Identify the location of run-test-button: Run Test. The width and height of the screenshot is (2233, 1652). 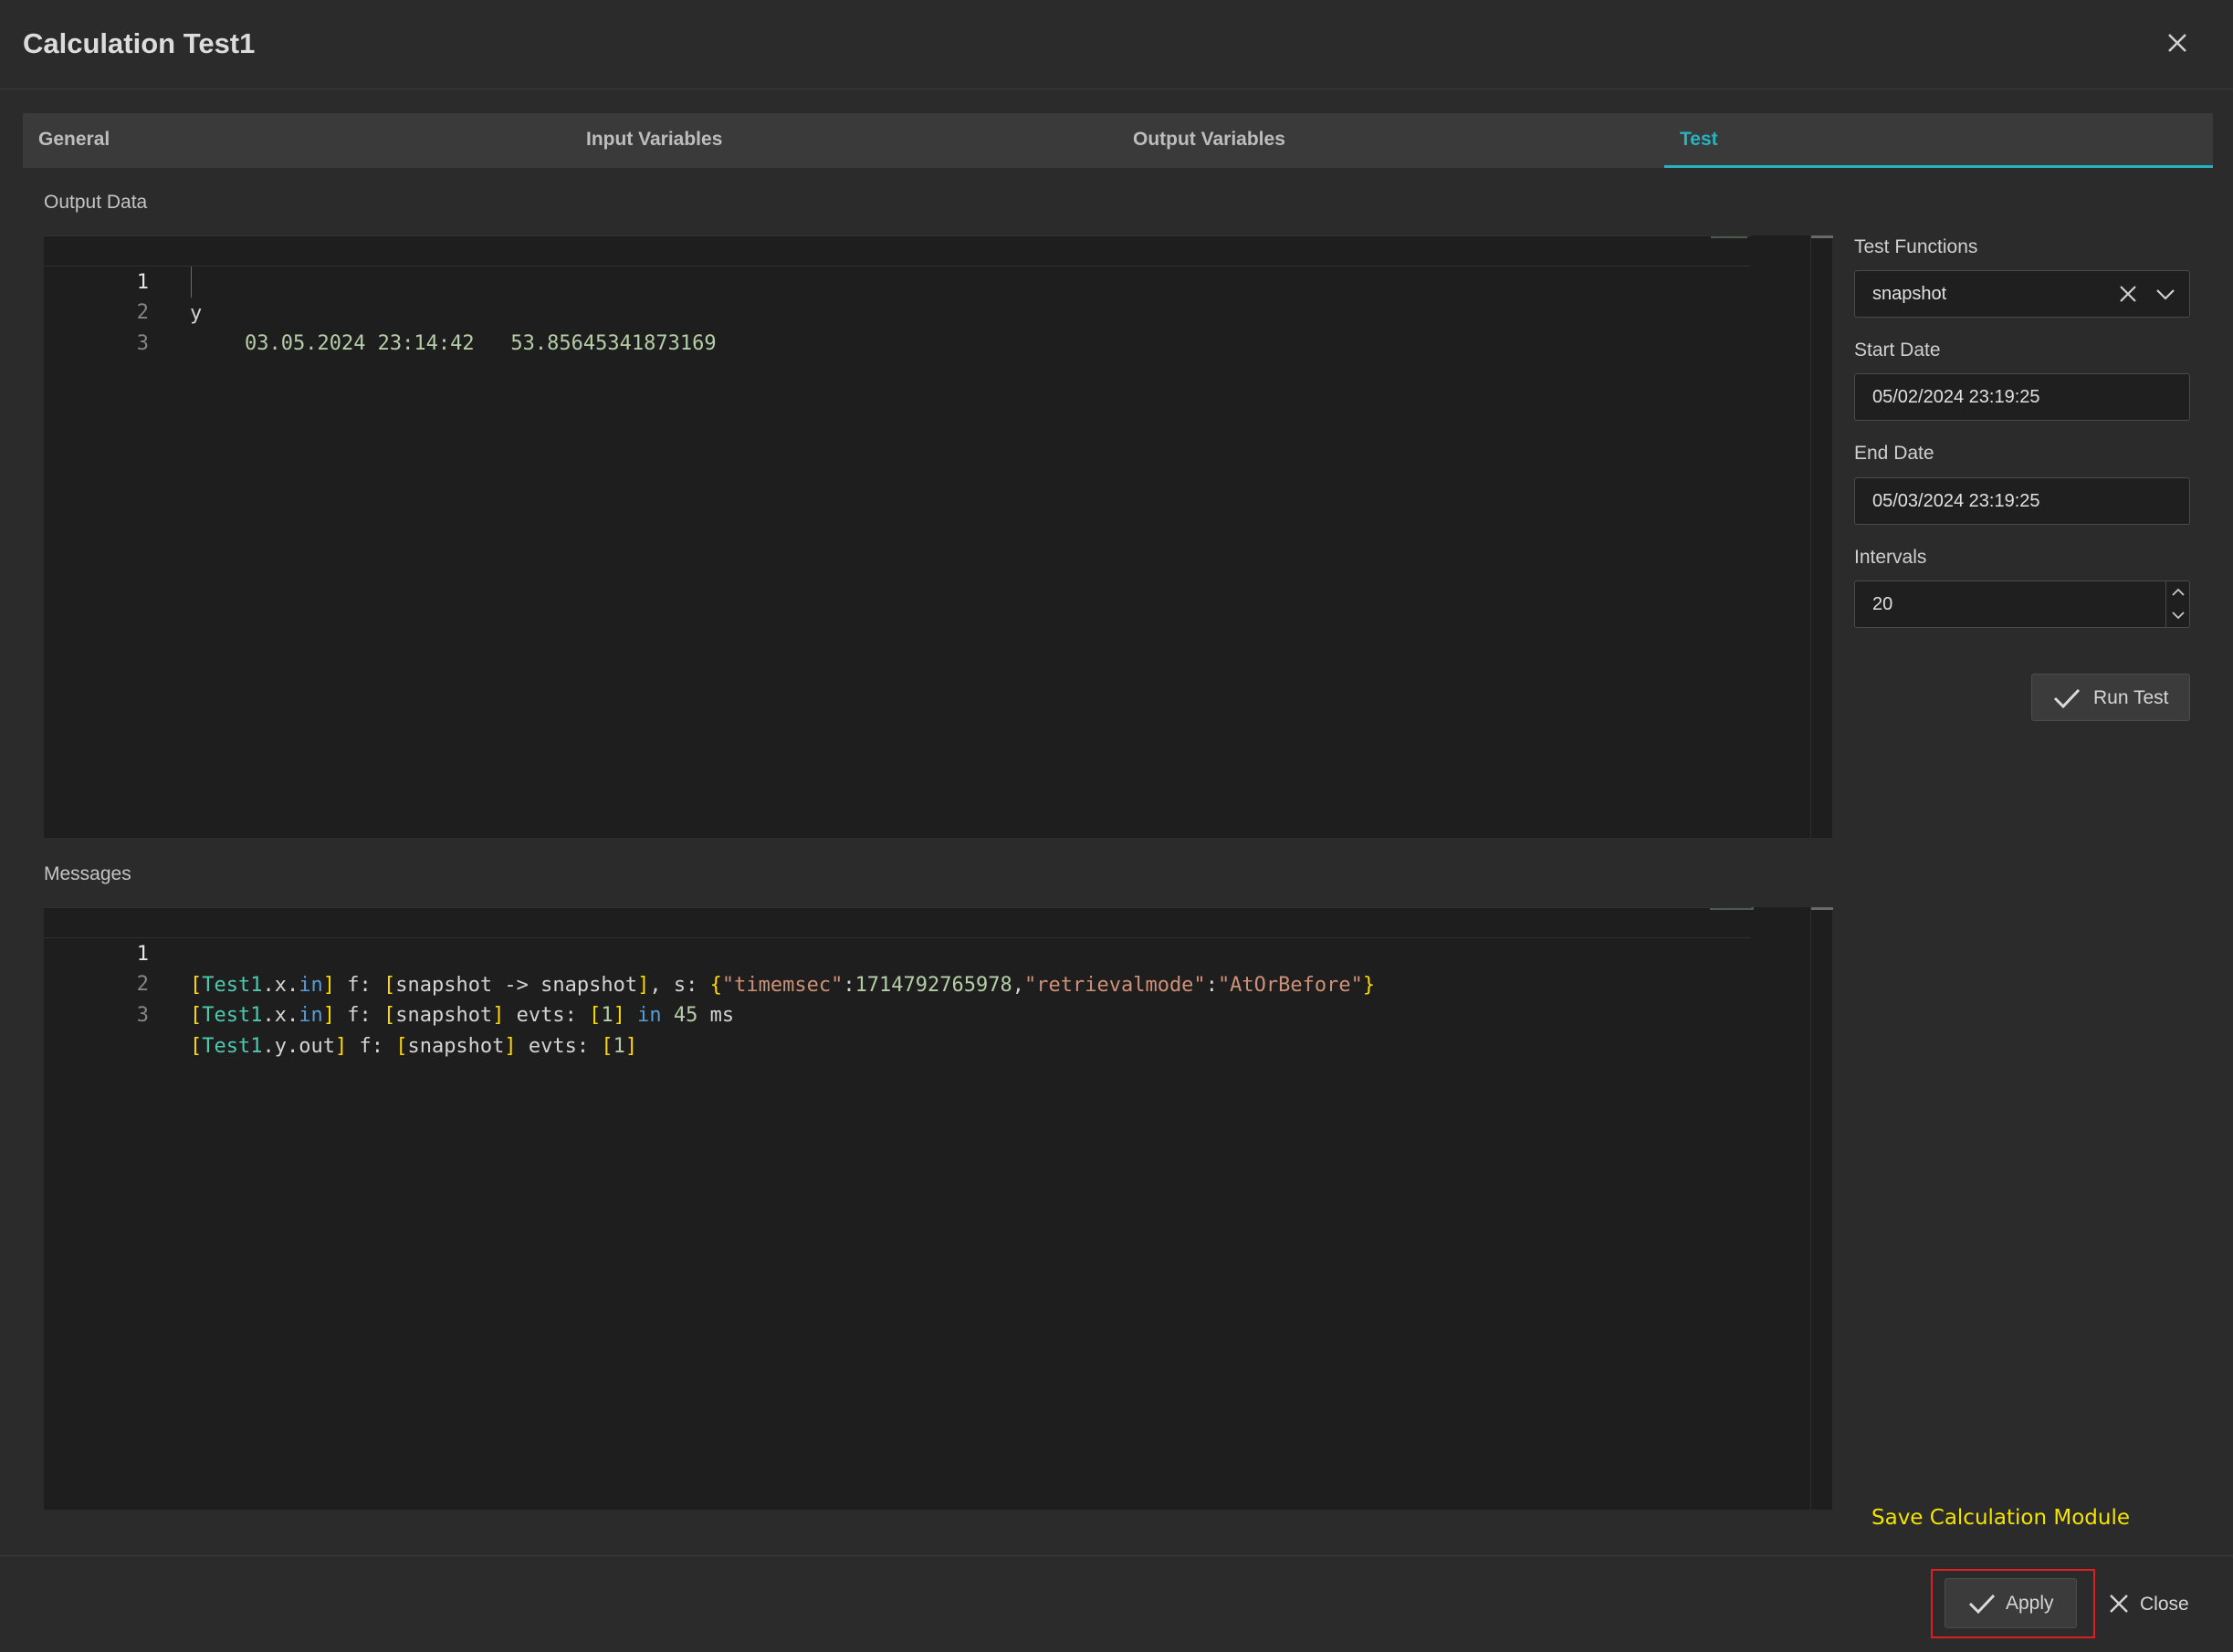
(2110, 697).